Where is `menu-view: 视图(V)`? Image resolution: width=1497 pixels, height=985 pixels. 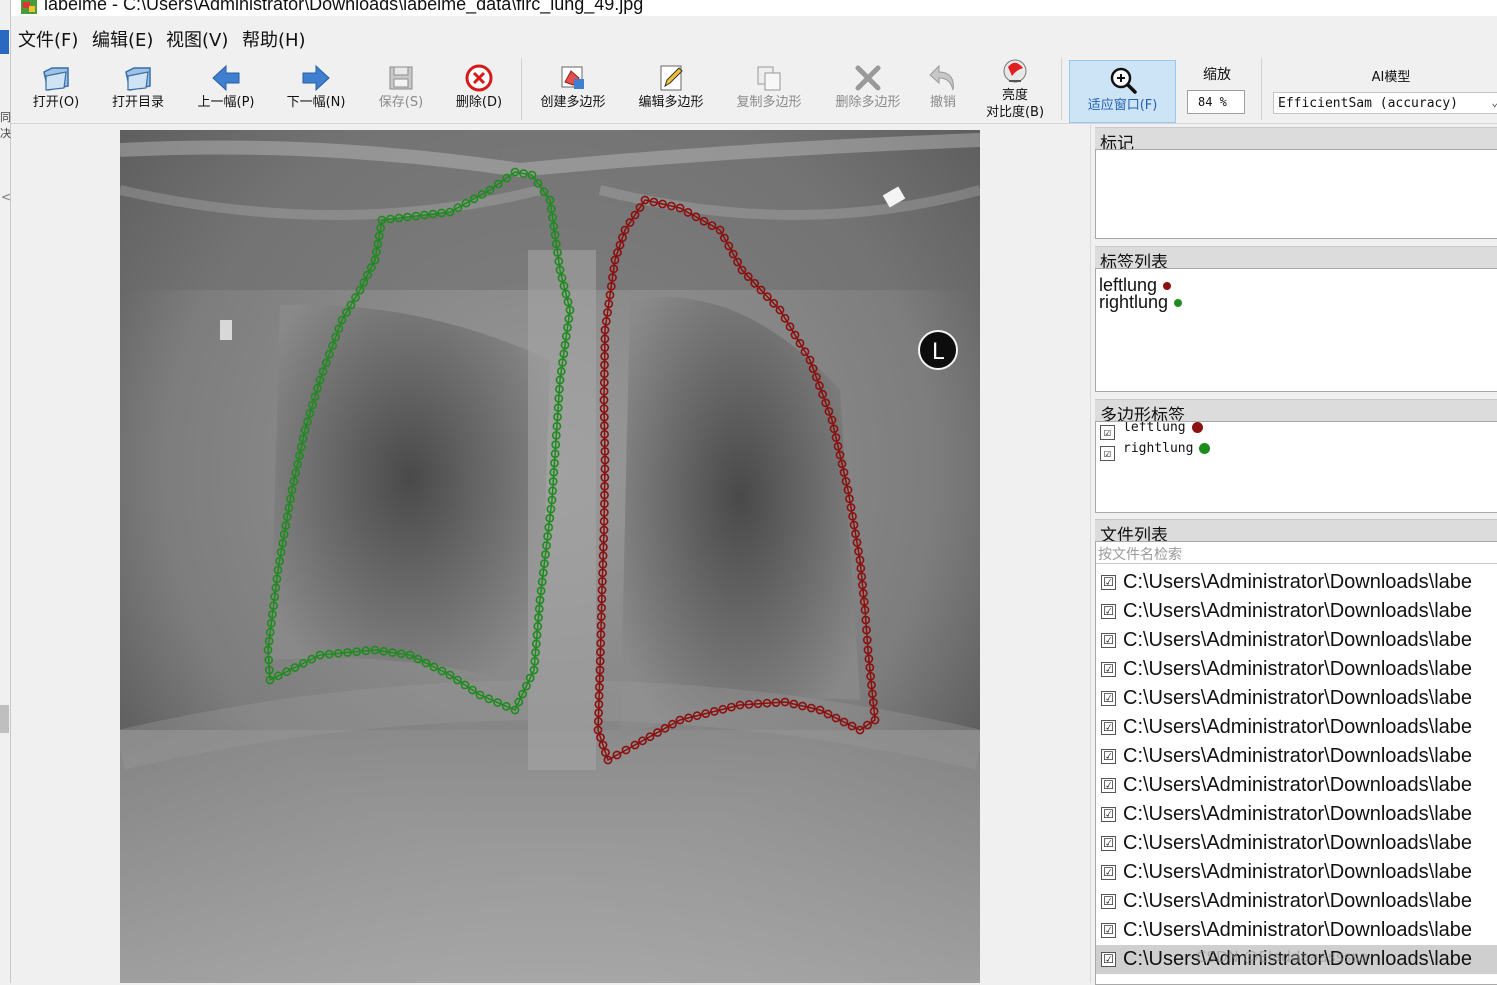
menu-view: 视图(V) is located at coordinates (197, 39).